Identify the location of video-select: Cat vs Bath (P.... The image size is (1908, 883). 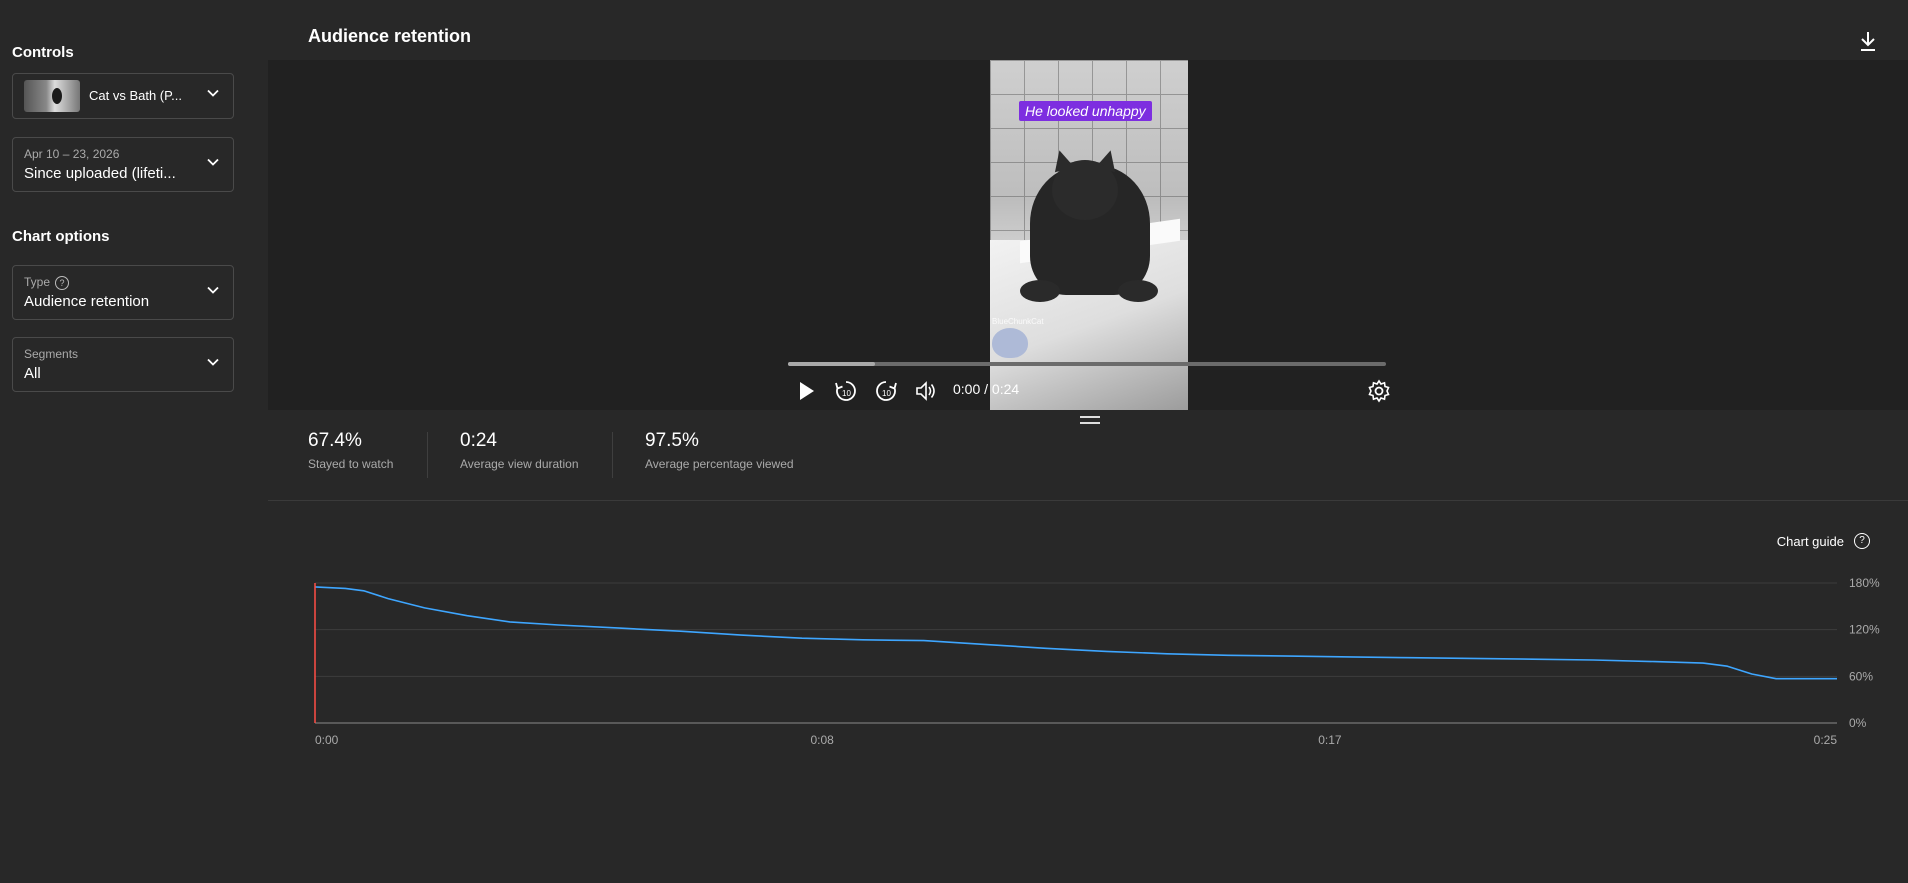
(123, 96).